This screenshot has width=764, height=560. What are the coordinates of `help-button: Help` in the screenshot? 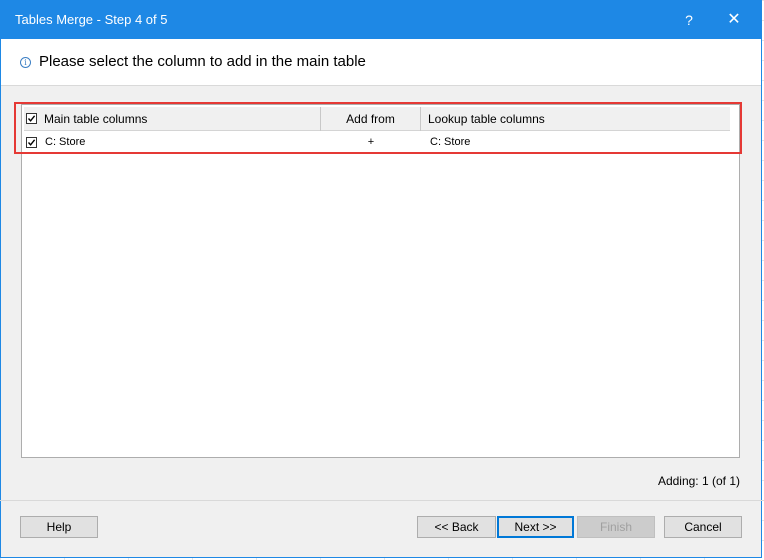 It's located at (59, 527).